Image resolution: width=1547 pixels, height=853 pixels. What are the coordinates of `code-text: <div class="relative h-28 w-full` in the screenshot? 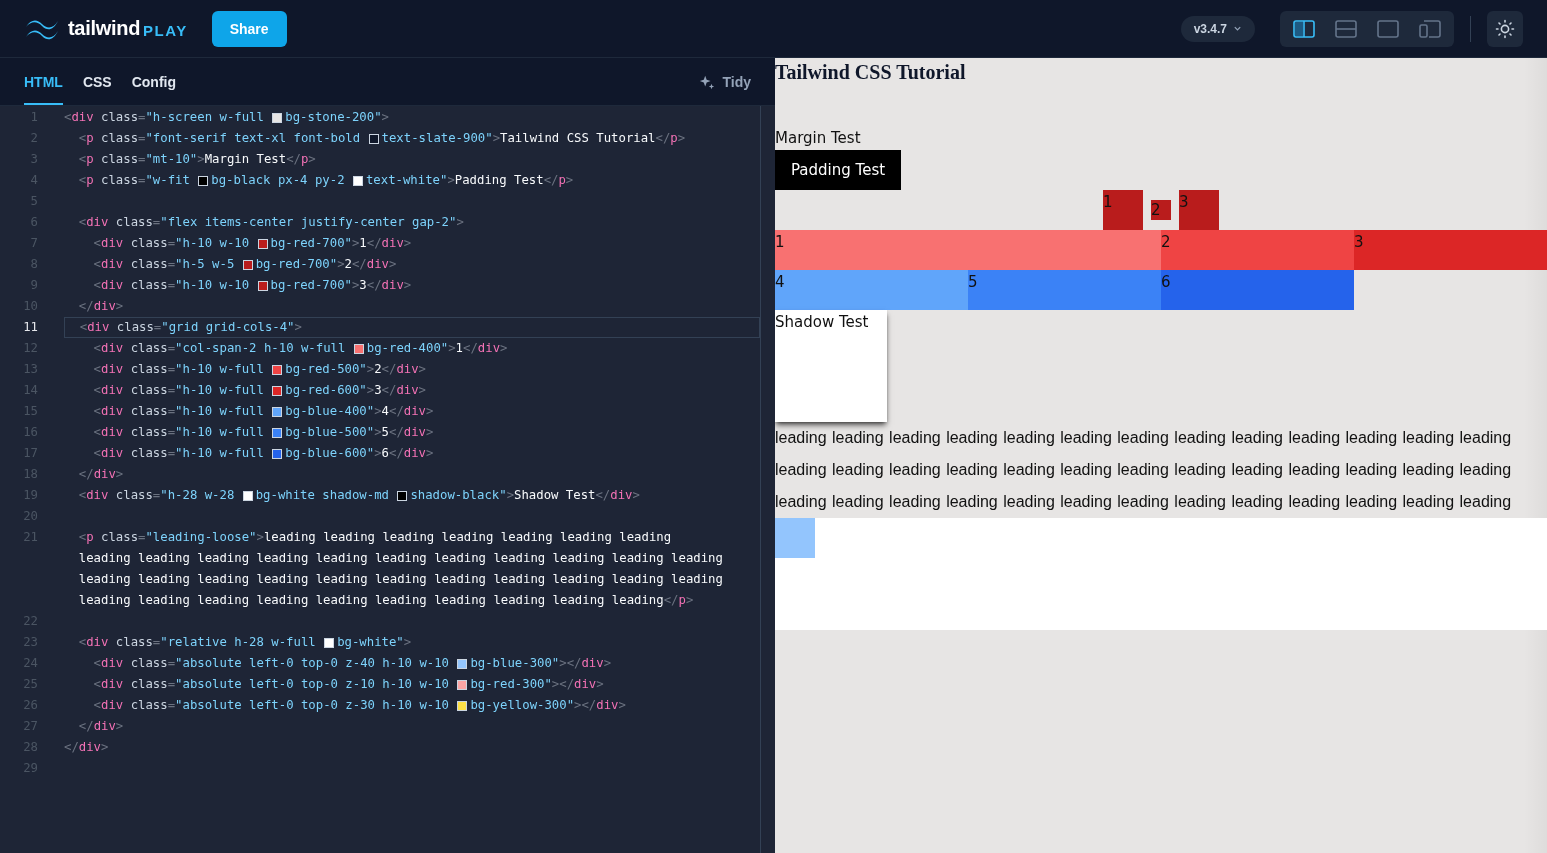 It's located at (197, 642).